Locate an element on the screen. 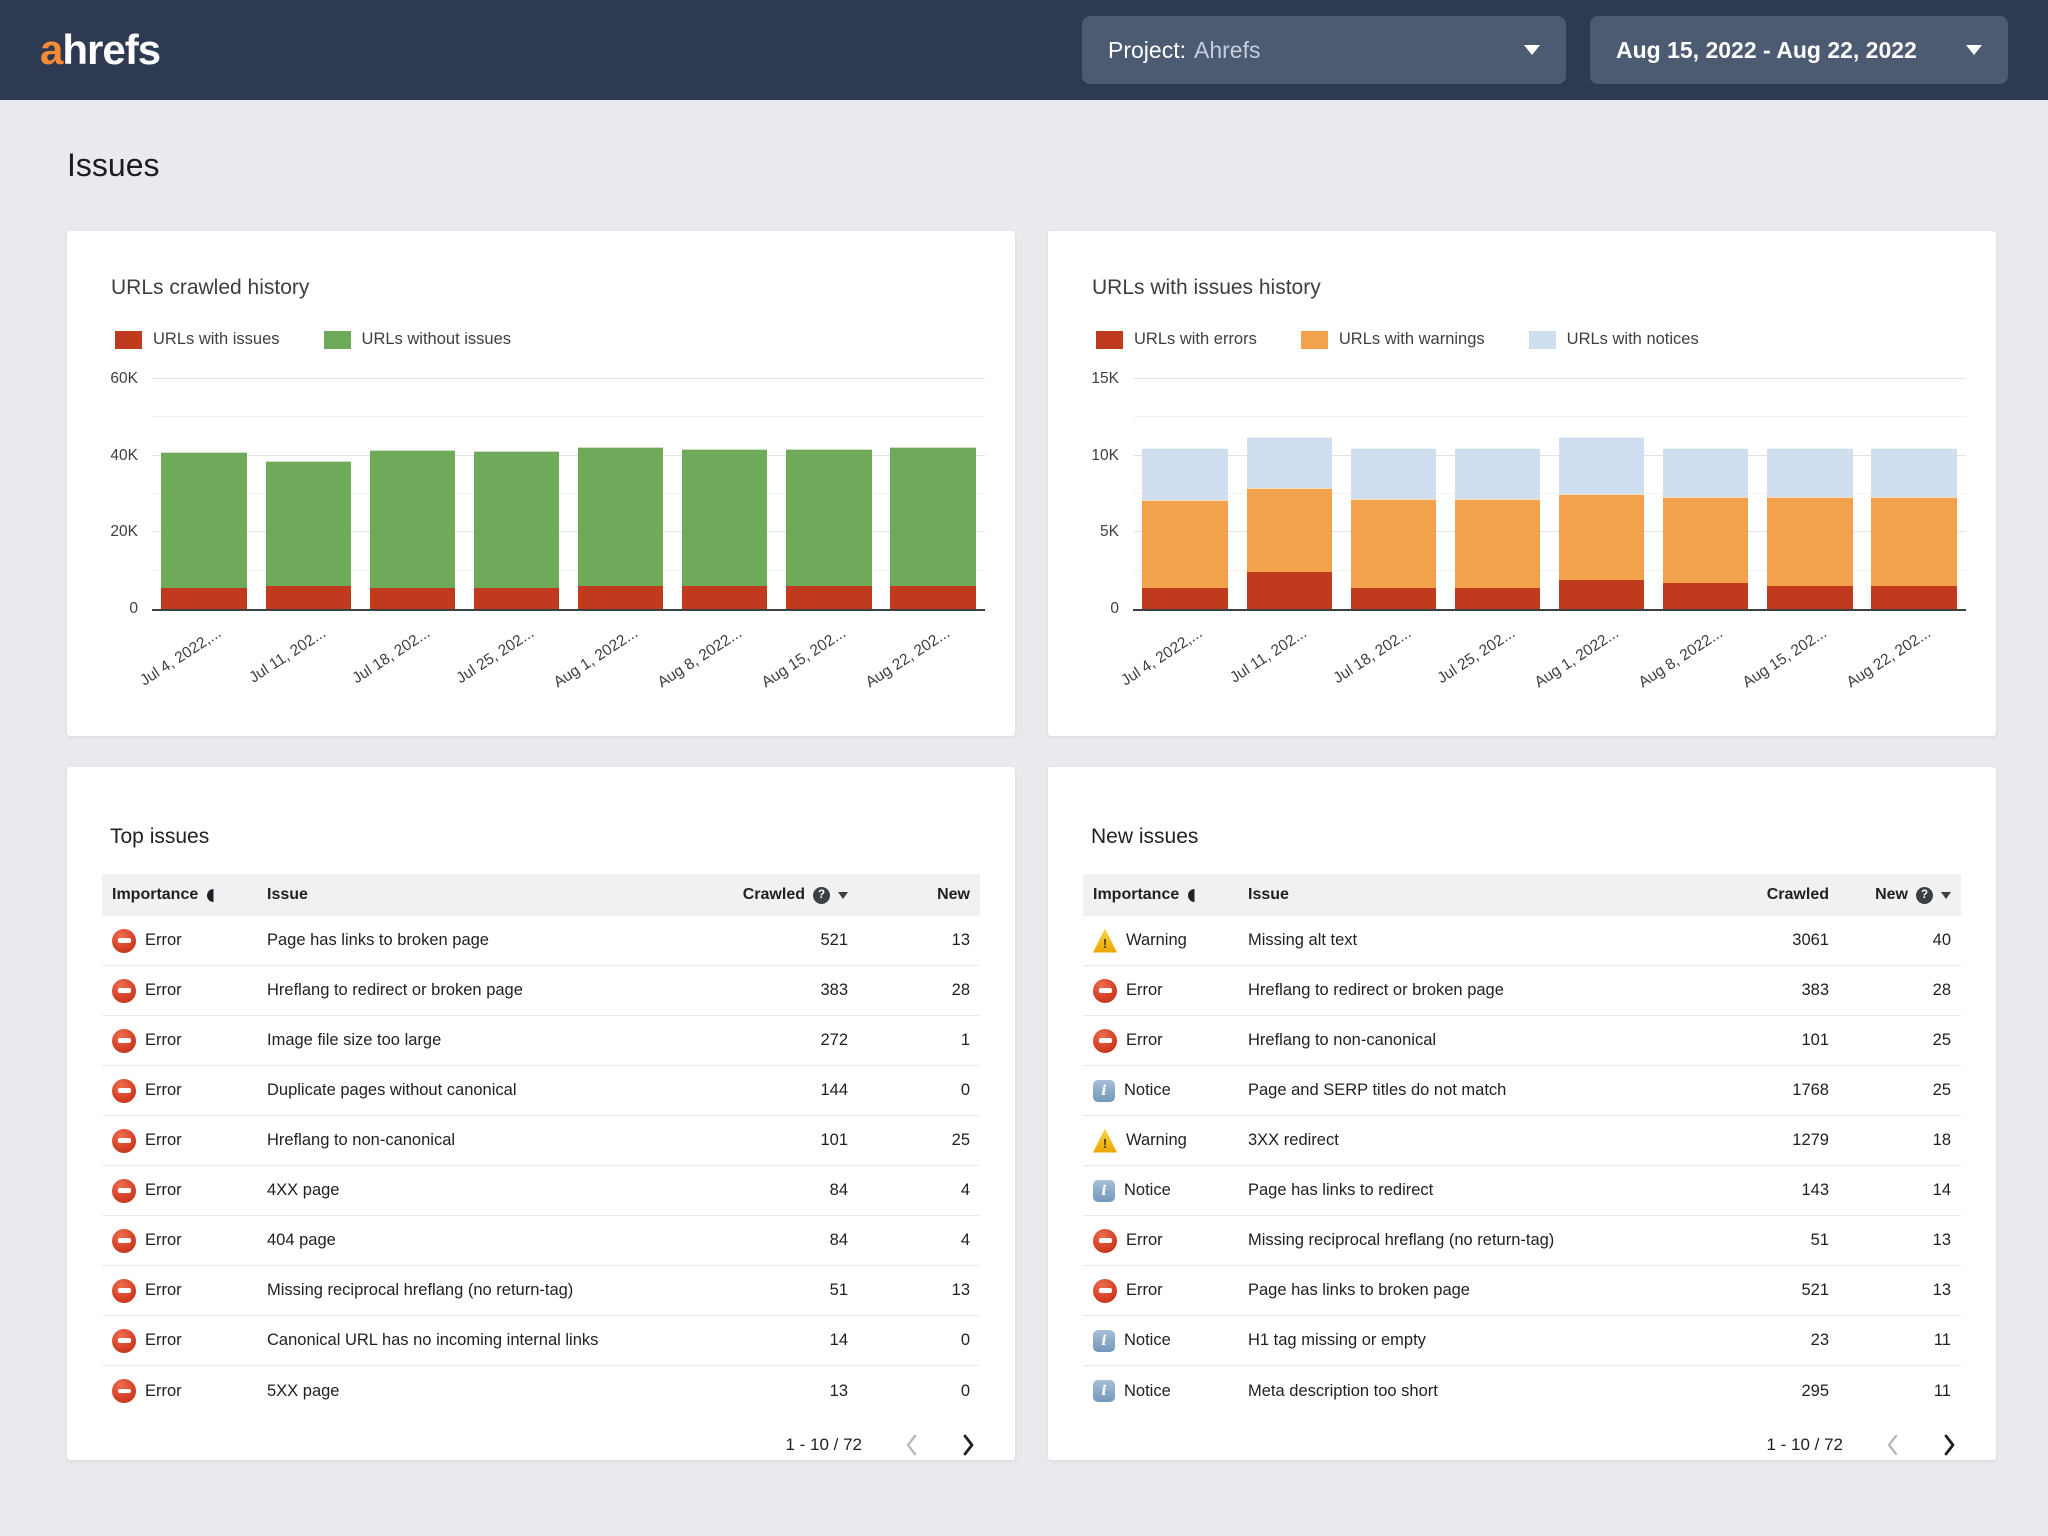 The image size is (2048, 1536). chart-title: URLs with issues history is located at coordinates (1206, 287).